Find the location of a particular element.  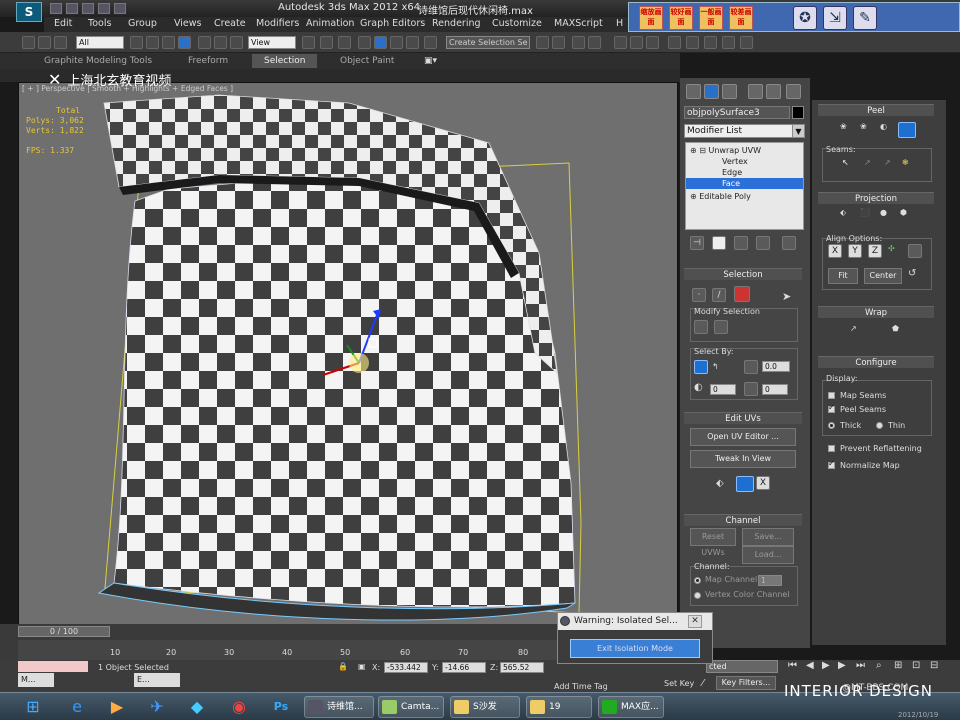

align-z-button: Z is located at coordinates (875, 251).